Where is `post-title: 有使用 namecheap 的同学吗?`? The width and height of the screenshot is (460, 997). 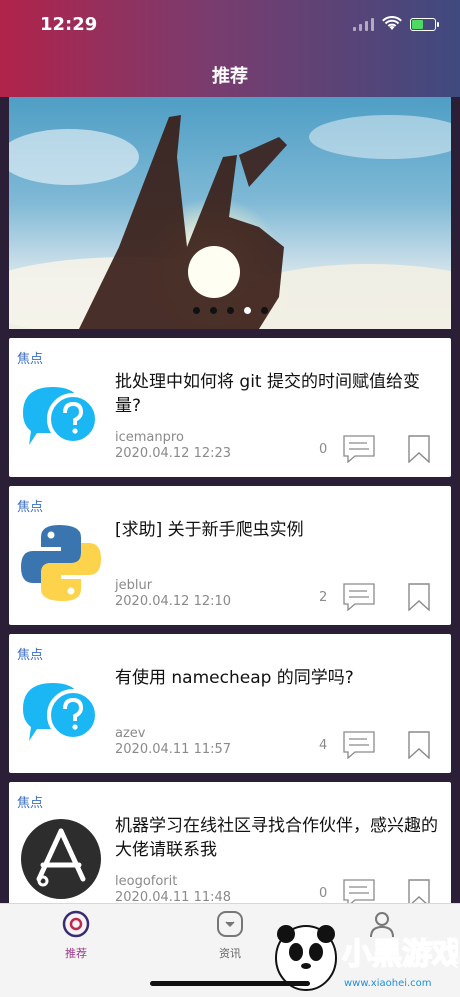
post-title: 有使用 namecheap 的同学吗? is located at coordinates (279, 678).